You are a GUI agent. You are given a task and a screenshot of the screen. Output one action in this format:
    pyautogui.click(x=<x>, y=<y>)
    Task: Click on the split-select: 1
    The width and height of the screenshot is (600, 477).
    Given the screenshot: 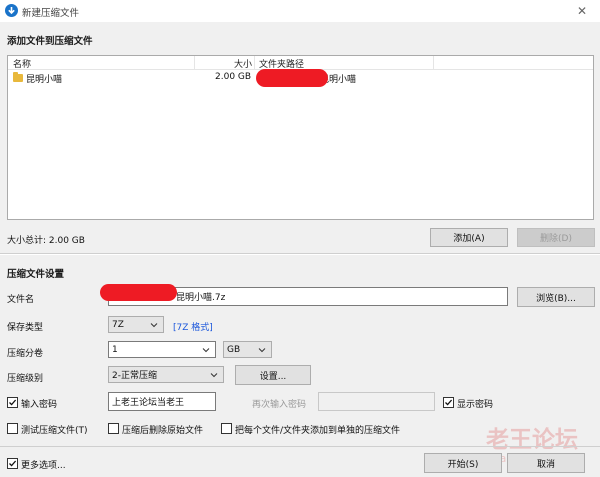 What is the action you would take?
    pyautogui.click(x=162, y=349)
    